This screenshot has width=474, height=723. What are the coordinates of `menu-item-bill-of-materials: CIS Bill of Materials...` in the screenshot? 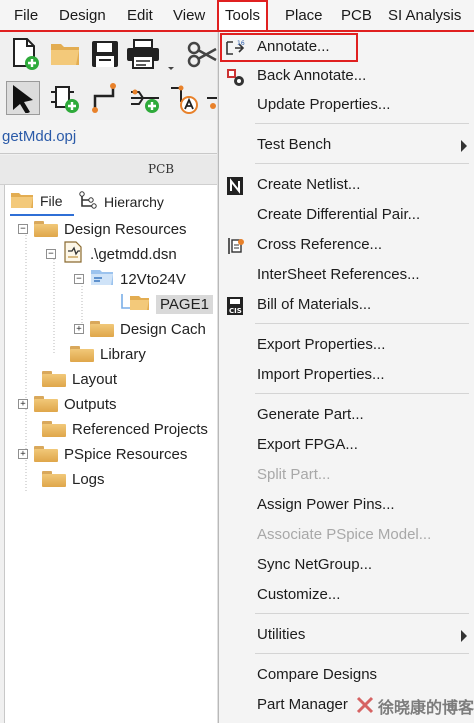 It's located at (346, 306).